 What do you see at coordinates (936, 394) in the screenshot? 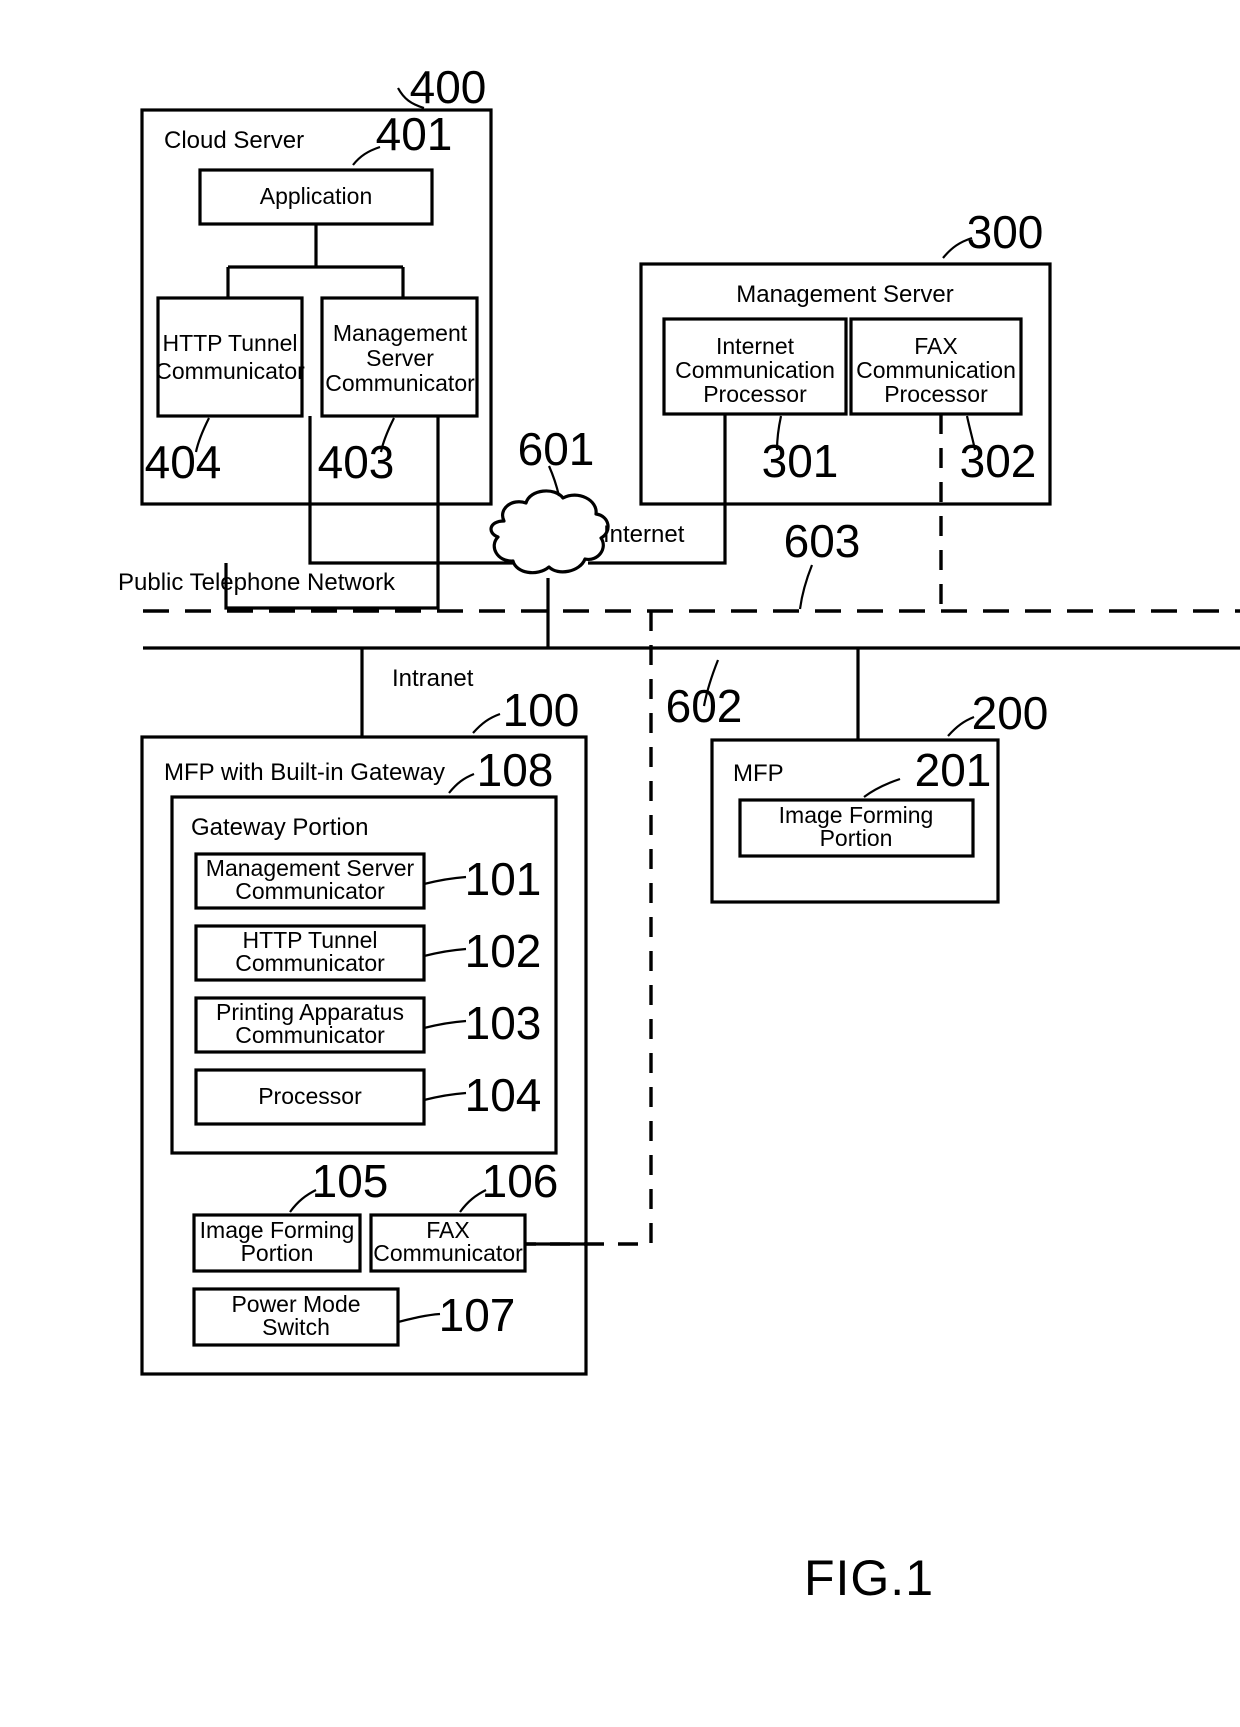
I see `fax-comm-proc-l3: Processor` at bounding box center [936, 394].